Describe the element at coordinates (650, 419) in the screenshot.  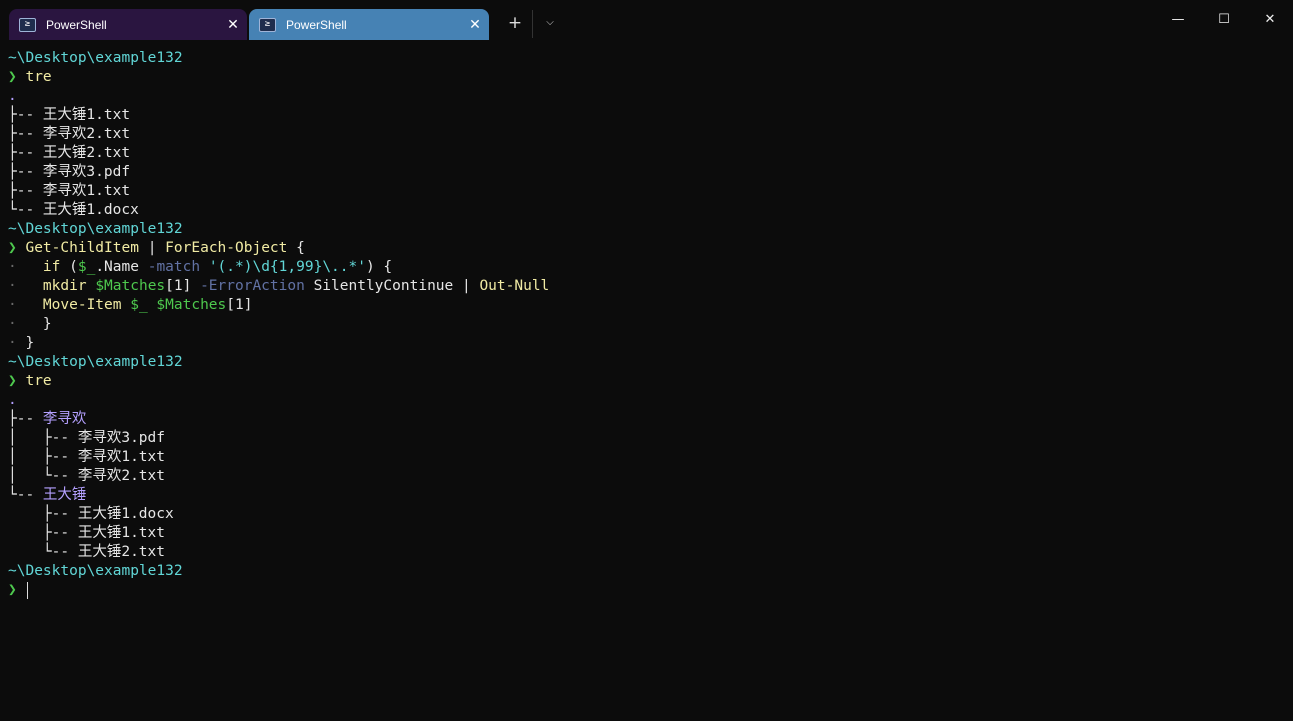
I see `terminal-line: ├-- 李寻欢` at that location.